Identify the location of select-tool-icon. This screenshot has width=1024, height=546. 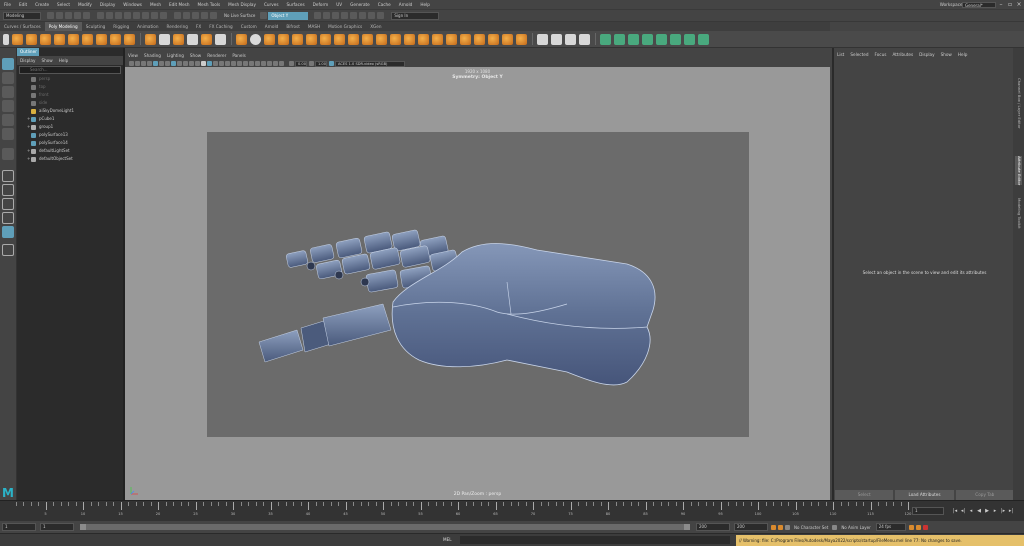
(8, 64).